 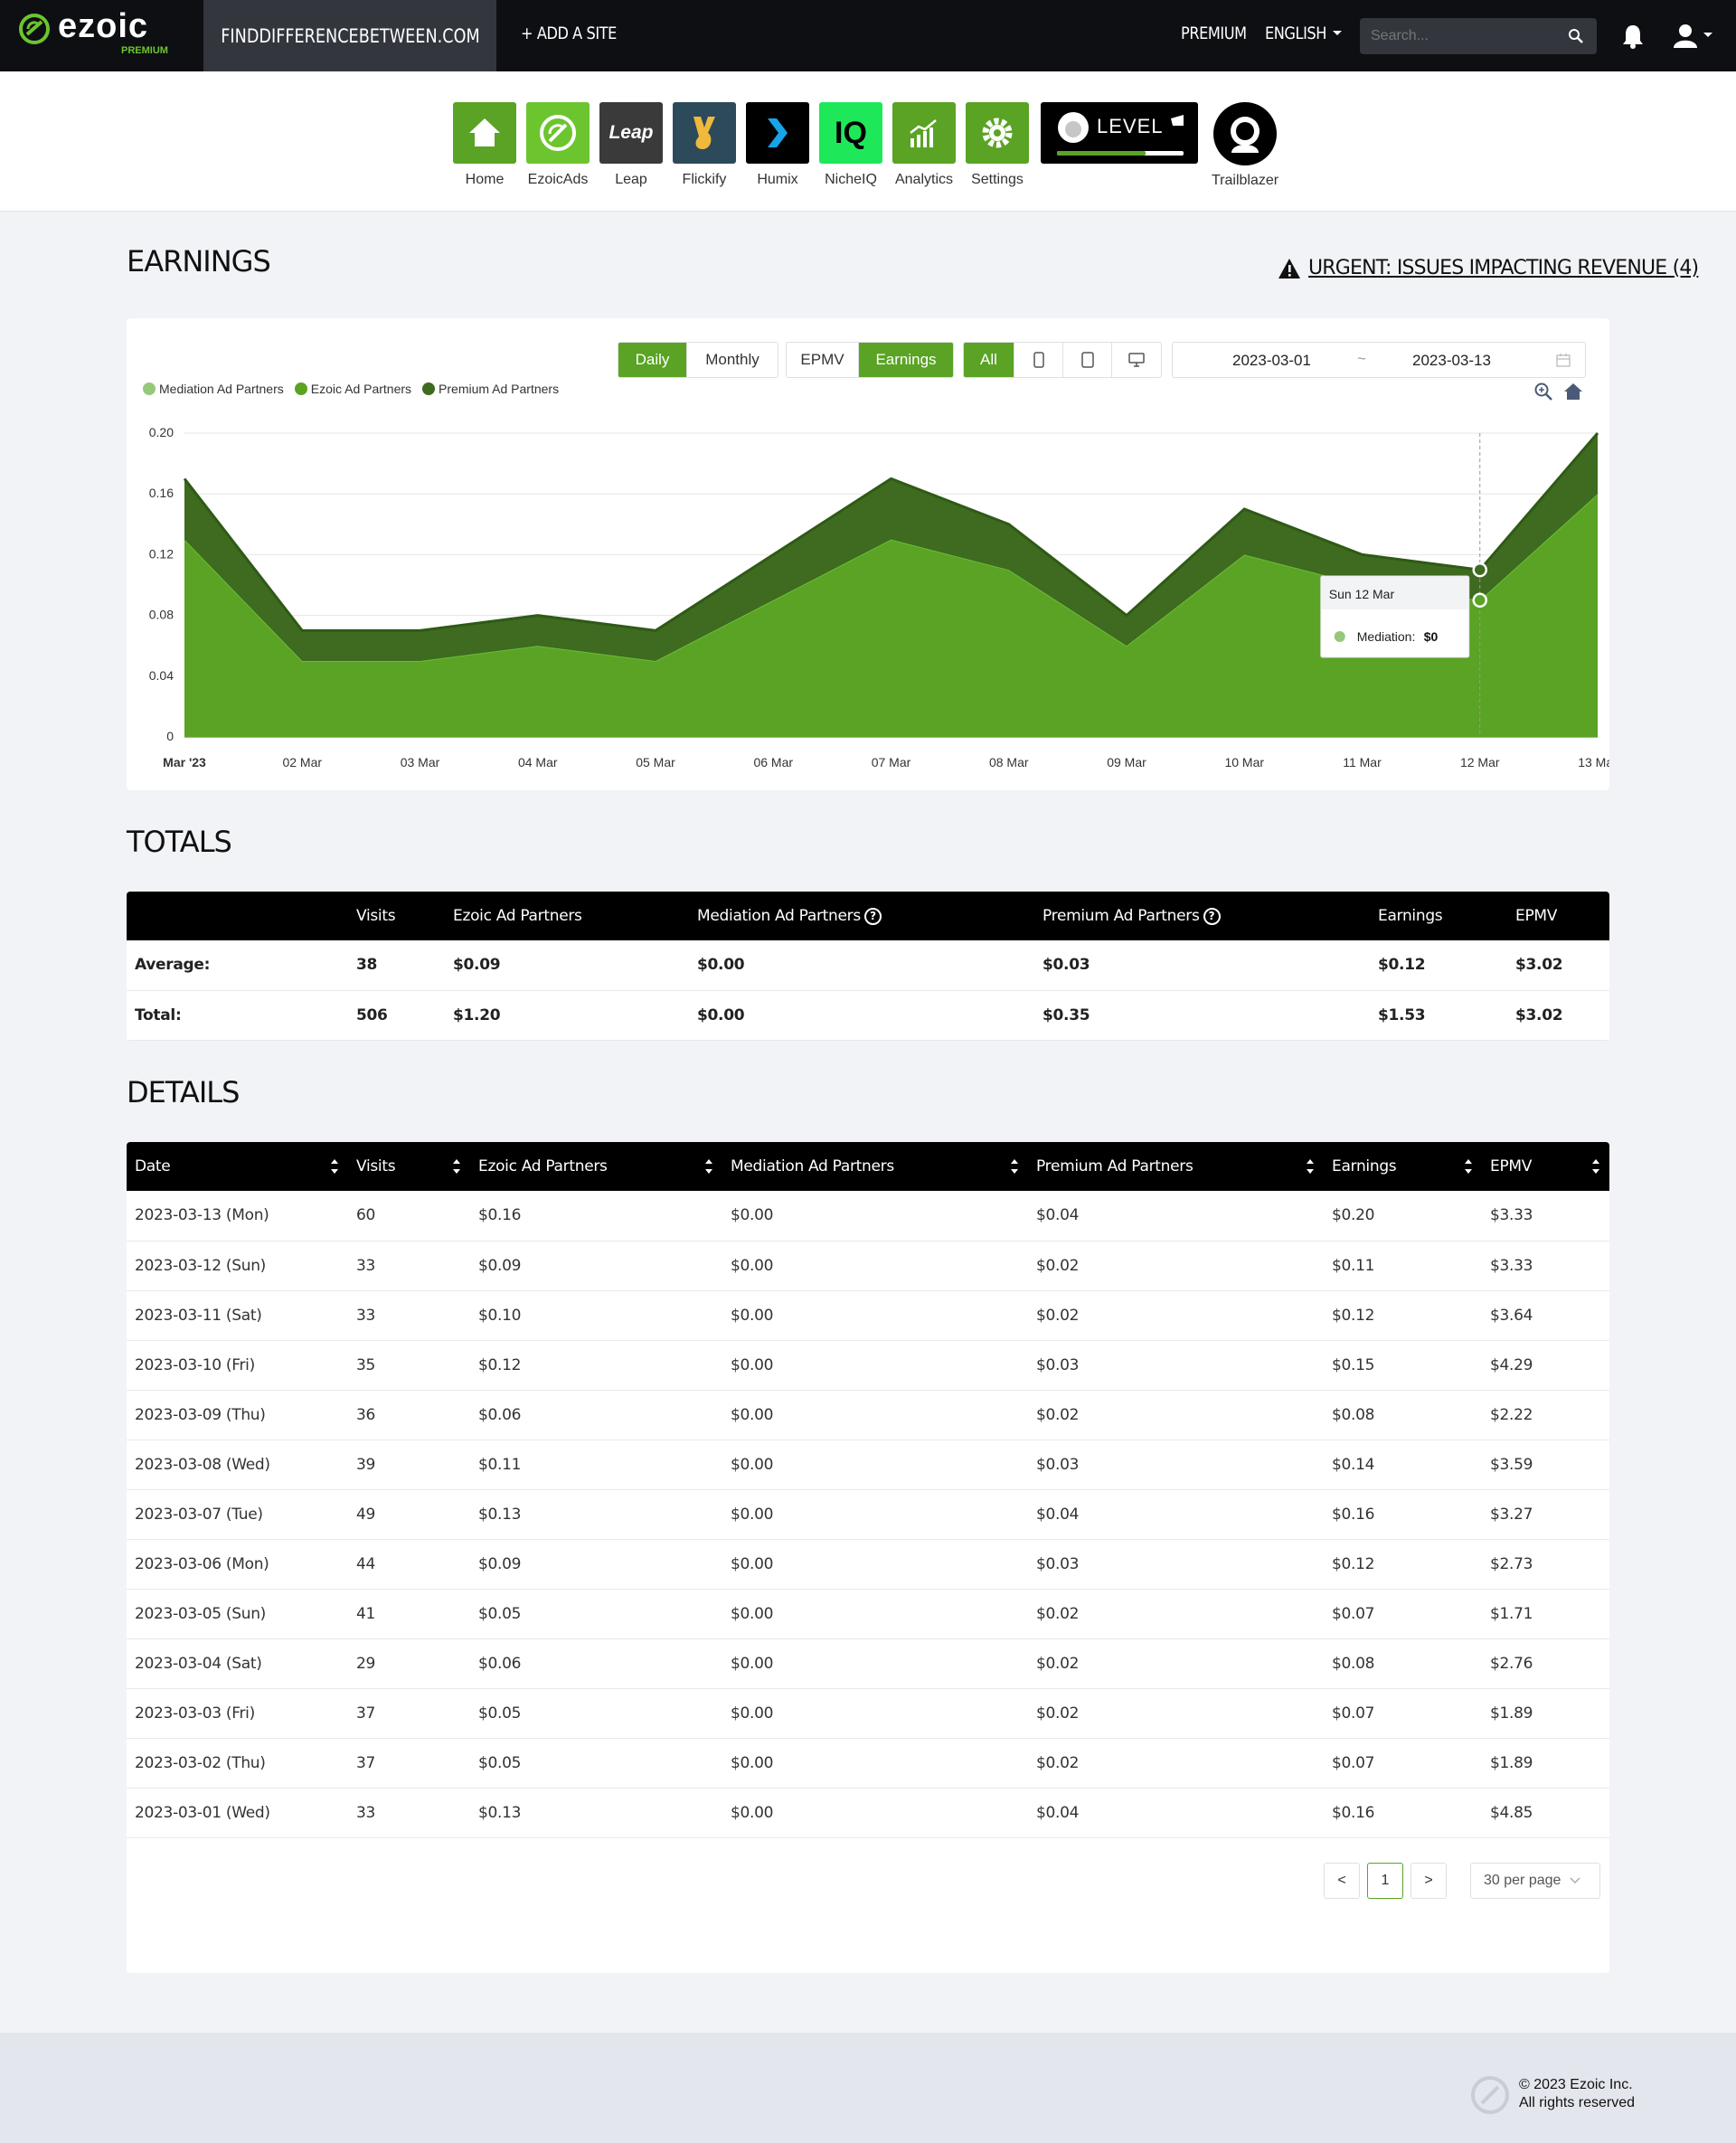 What do you see at coordinates (812, 1166) in the screenshot?
I see `header-text: Mediation Ad Partners` at bounding box center [812, 1166].